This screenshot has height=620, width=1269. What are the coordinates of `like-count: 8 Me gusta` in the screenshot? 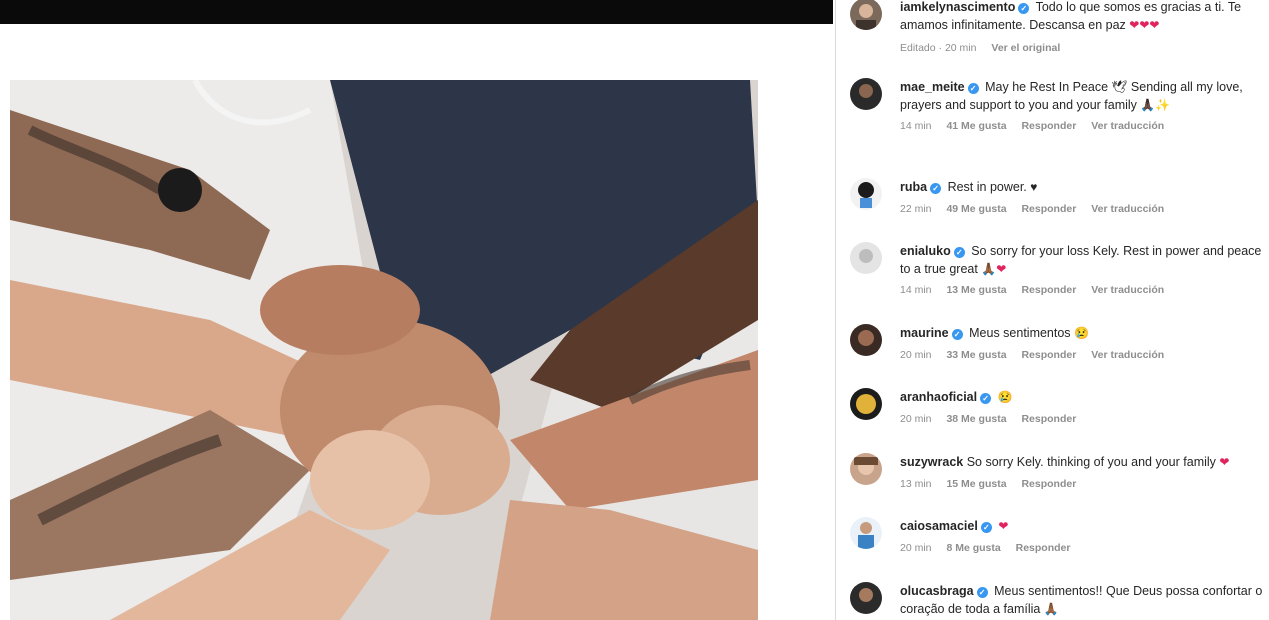 It's located at (973, 548).